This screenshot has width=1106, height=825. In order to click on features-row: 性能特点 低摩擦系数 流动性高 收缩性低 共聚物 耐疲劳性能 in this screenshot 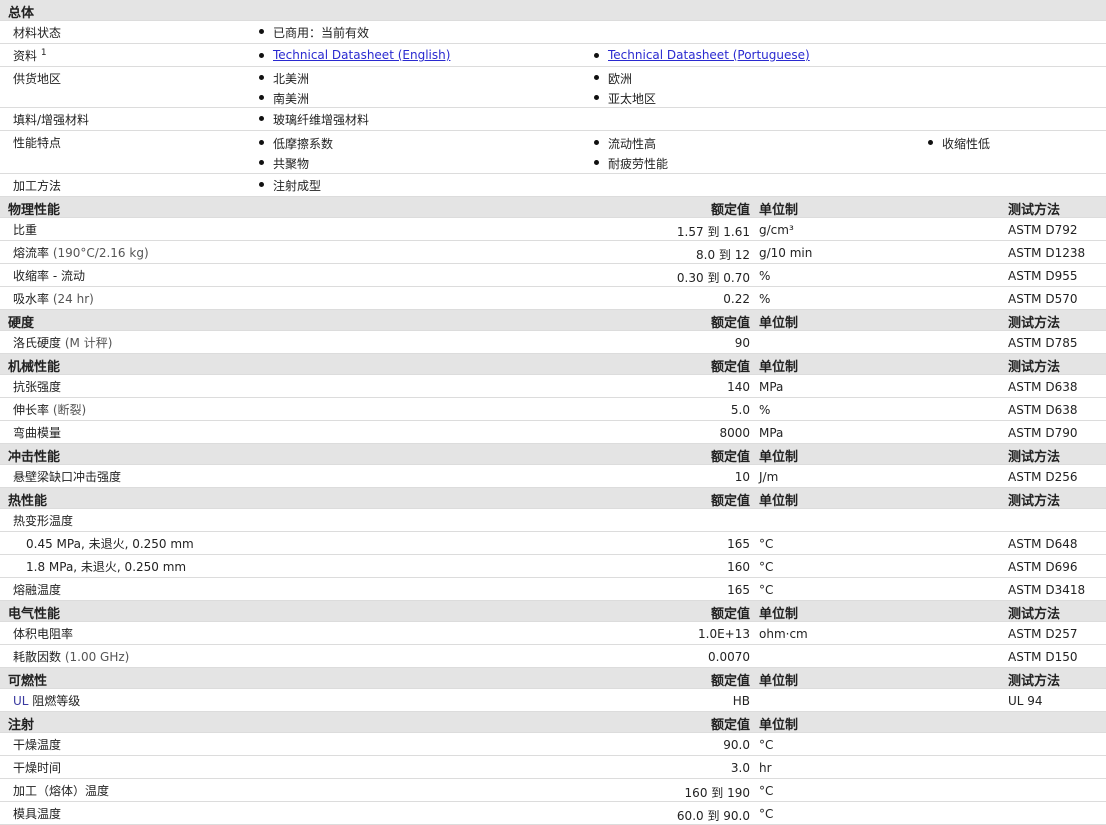, I will do `click(553, 152)`.